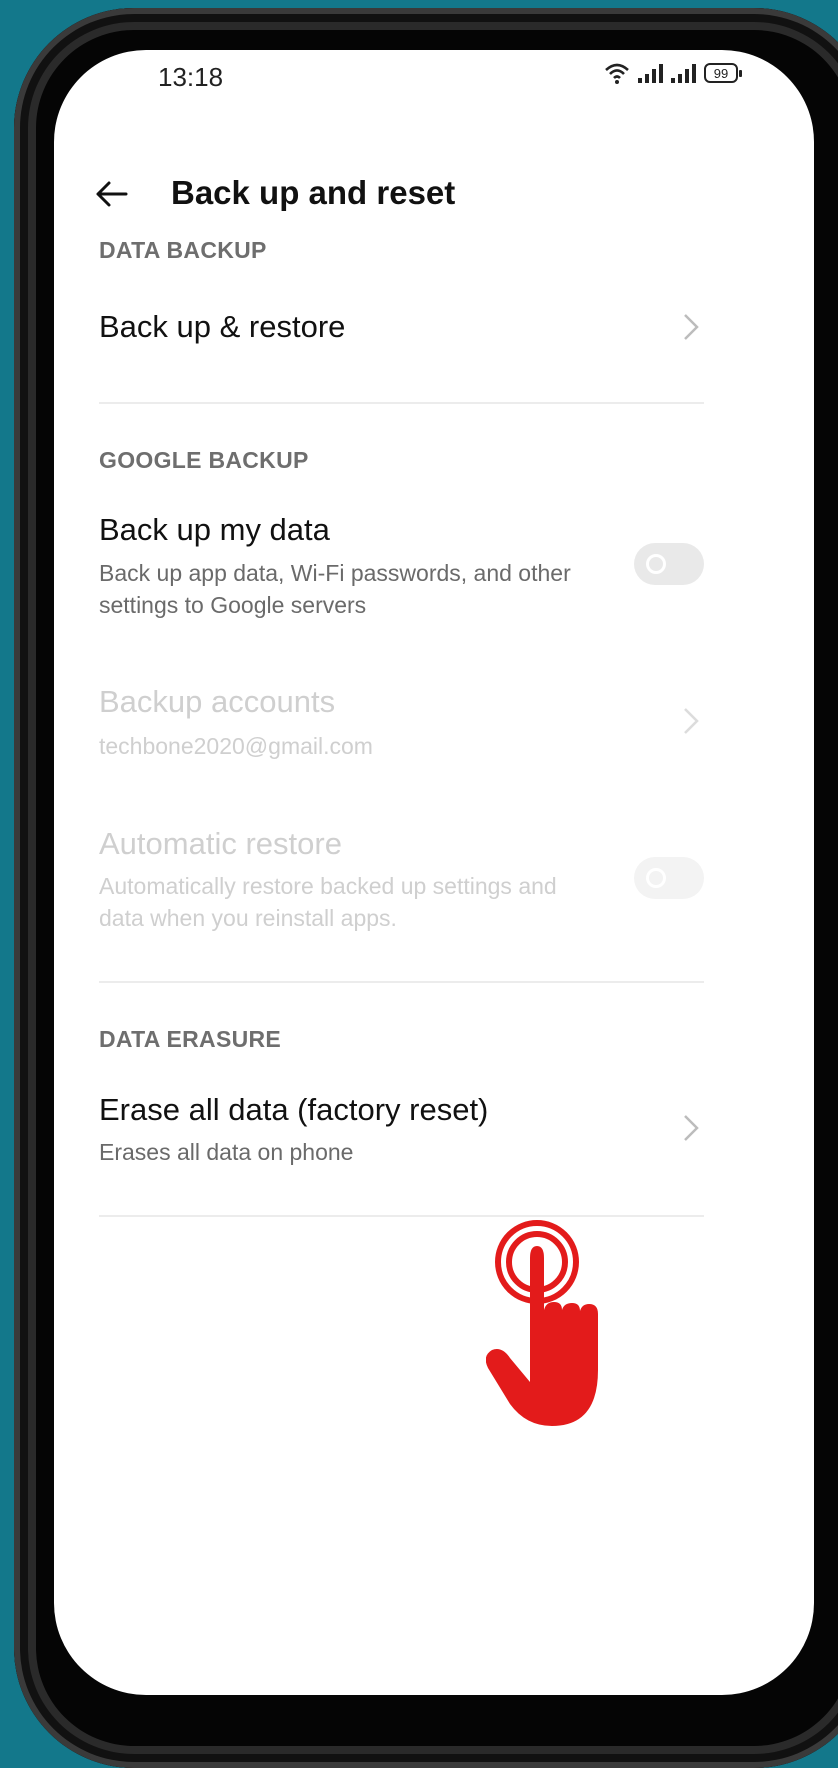  I want to click on status-bar: 13:18 99, so click(434, 80).